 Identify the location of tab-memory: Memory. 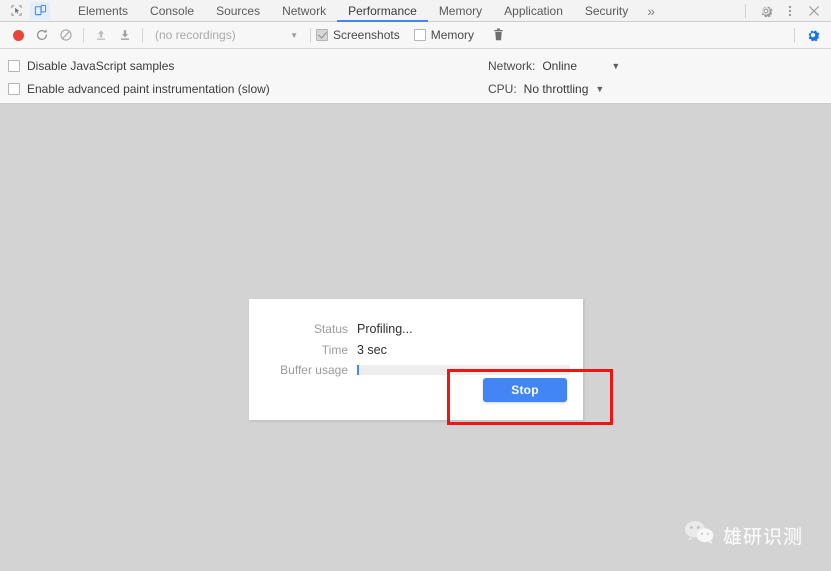
(460, 11).